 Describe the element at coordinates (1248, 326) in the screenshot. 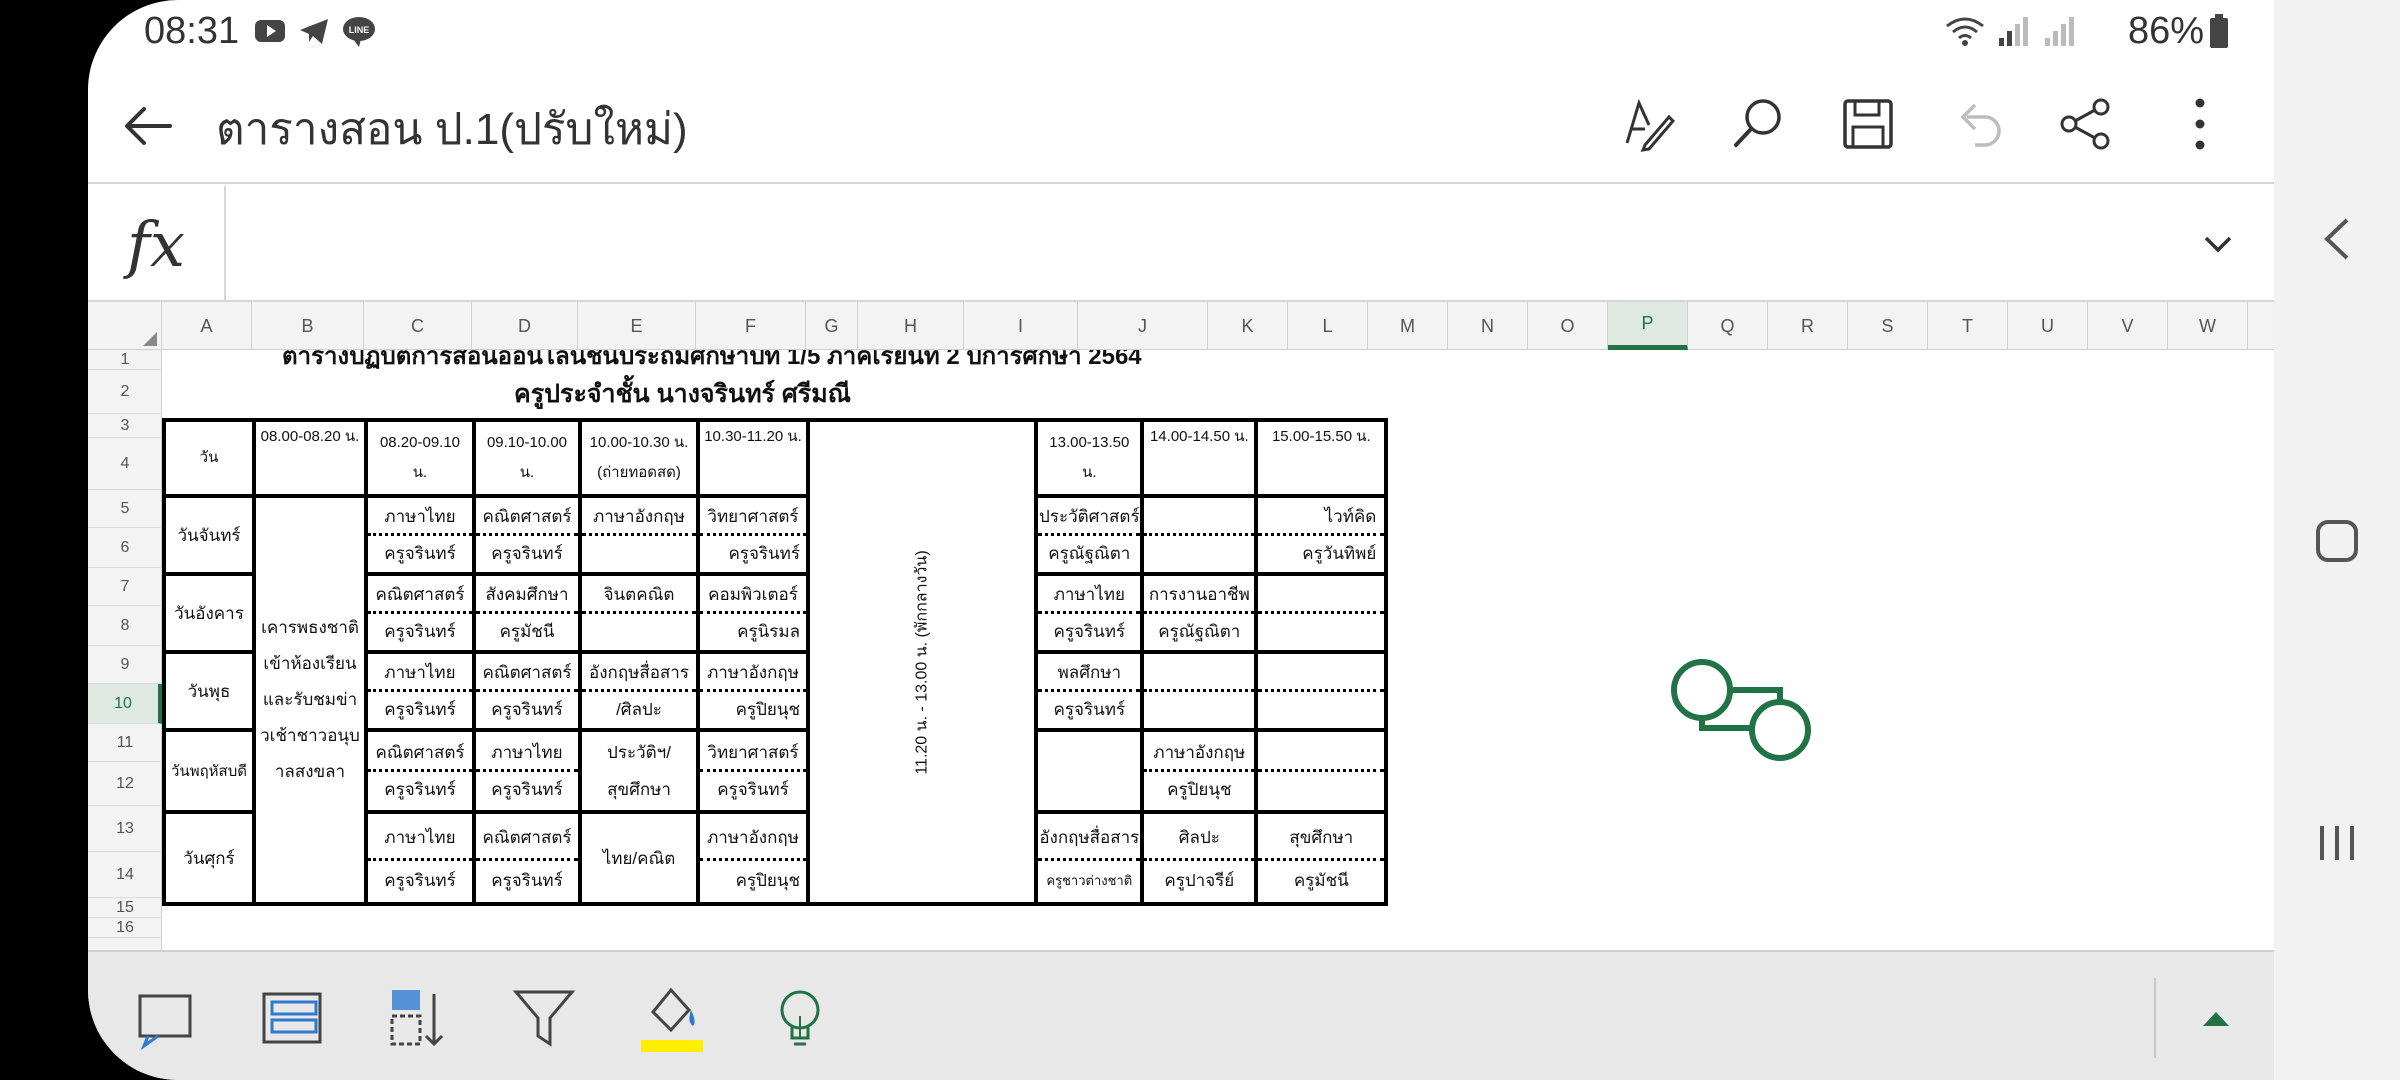

I see `column-header: K` at that location.